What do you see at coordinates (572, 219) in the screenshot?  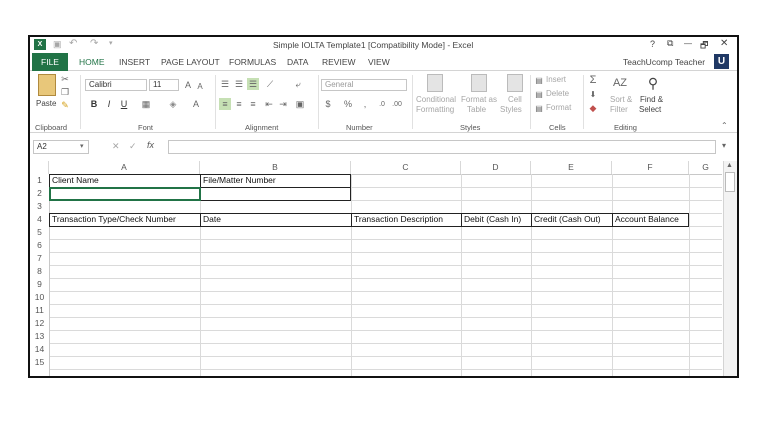 I see `cell-e4: Credit (Cash Out)` at bounding box center [572, 219].